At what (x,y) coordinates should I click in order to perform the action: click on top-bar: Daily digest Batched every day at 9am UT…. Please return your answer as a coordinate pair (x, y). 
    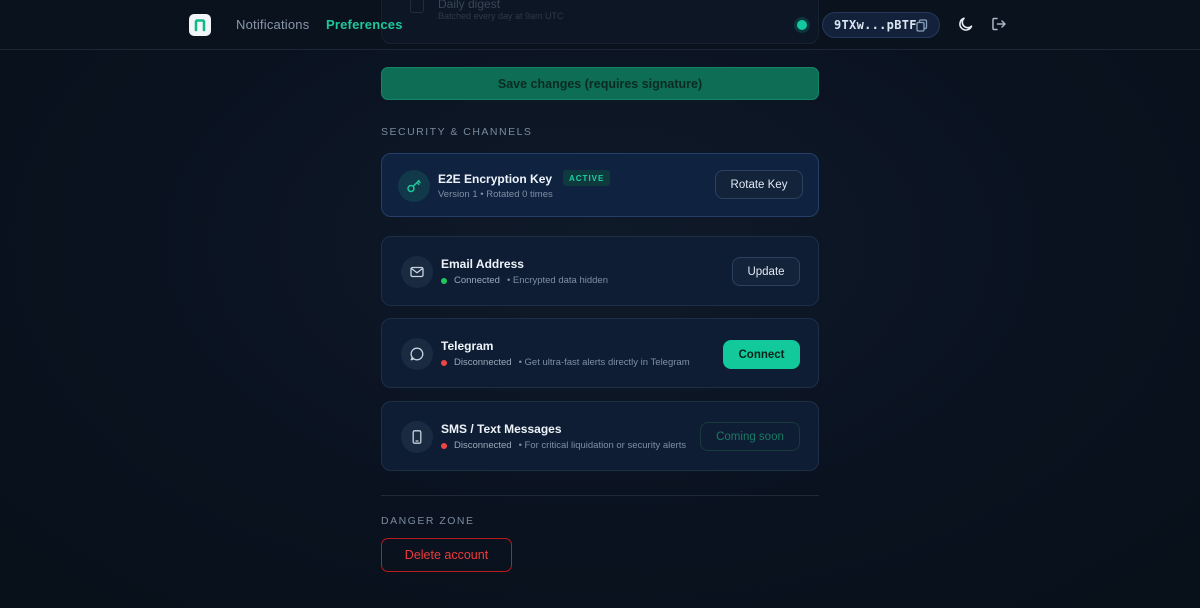
    Looking at the image, I should click on (600, 25).